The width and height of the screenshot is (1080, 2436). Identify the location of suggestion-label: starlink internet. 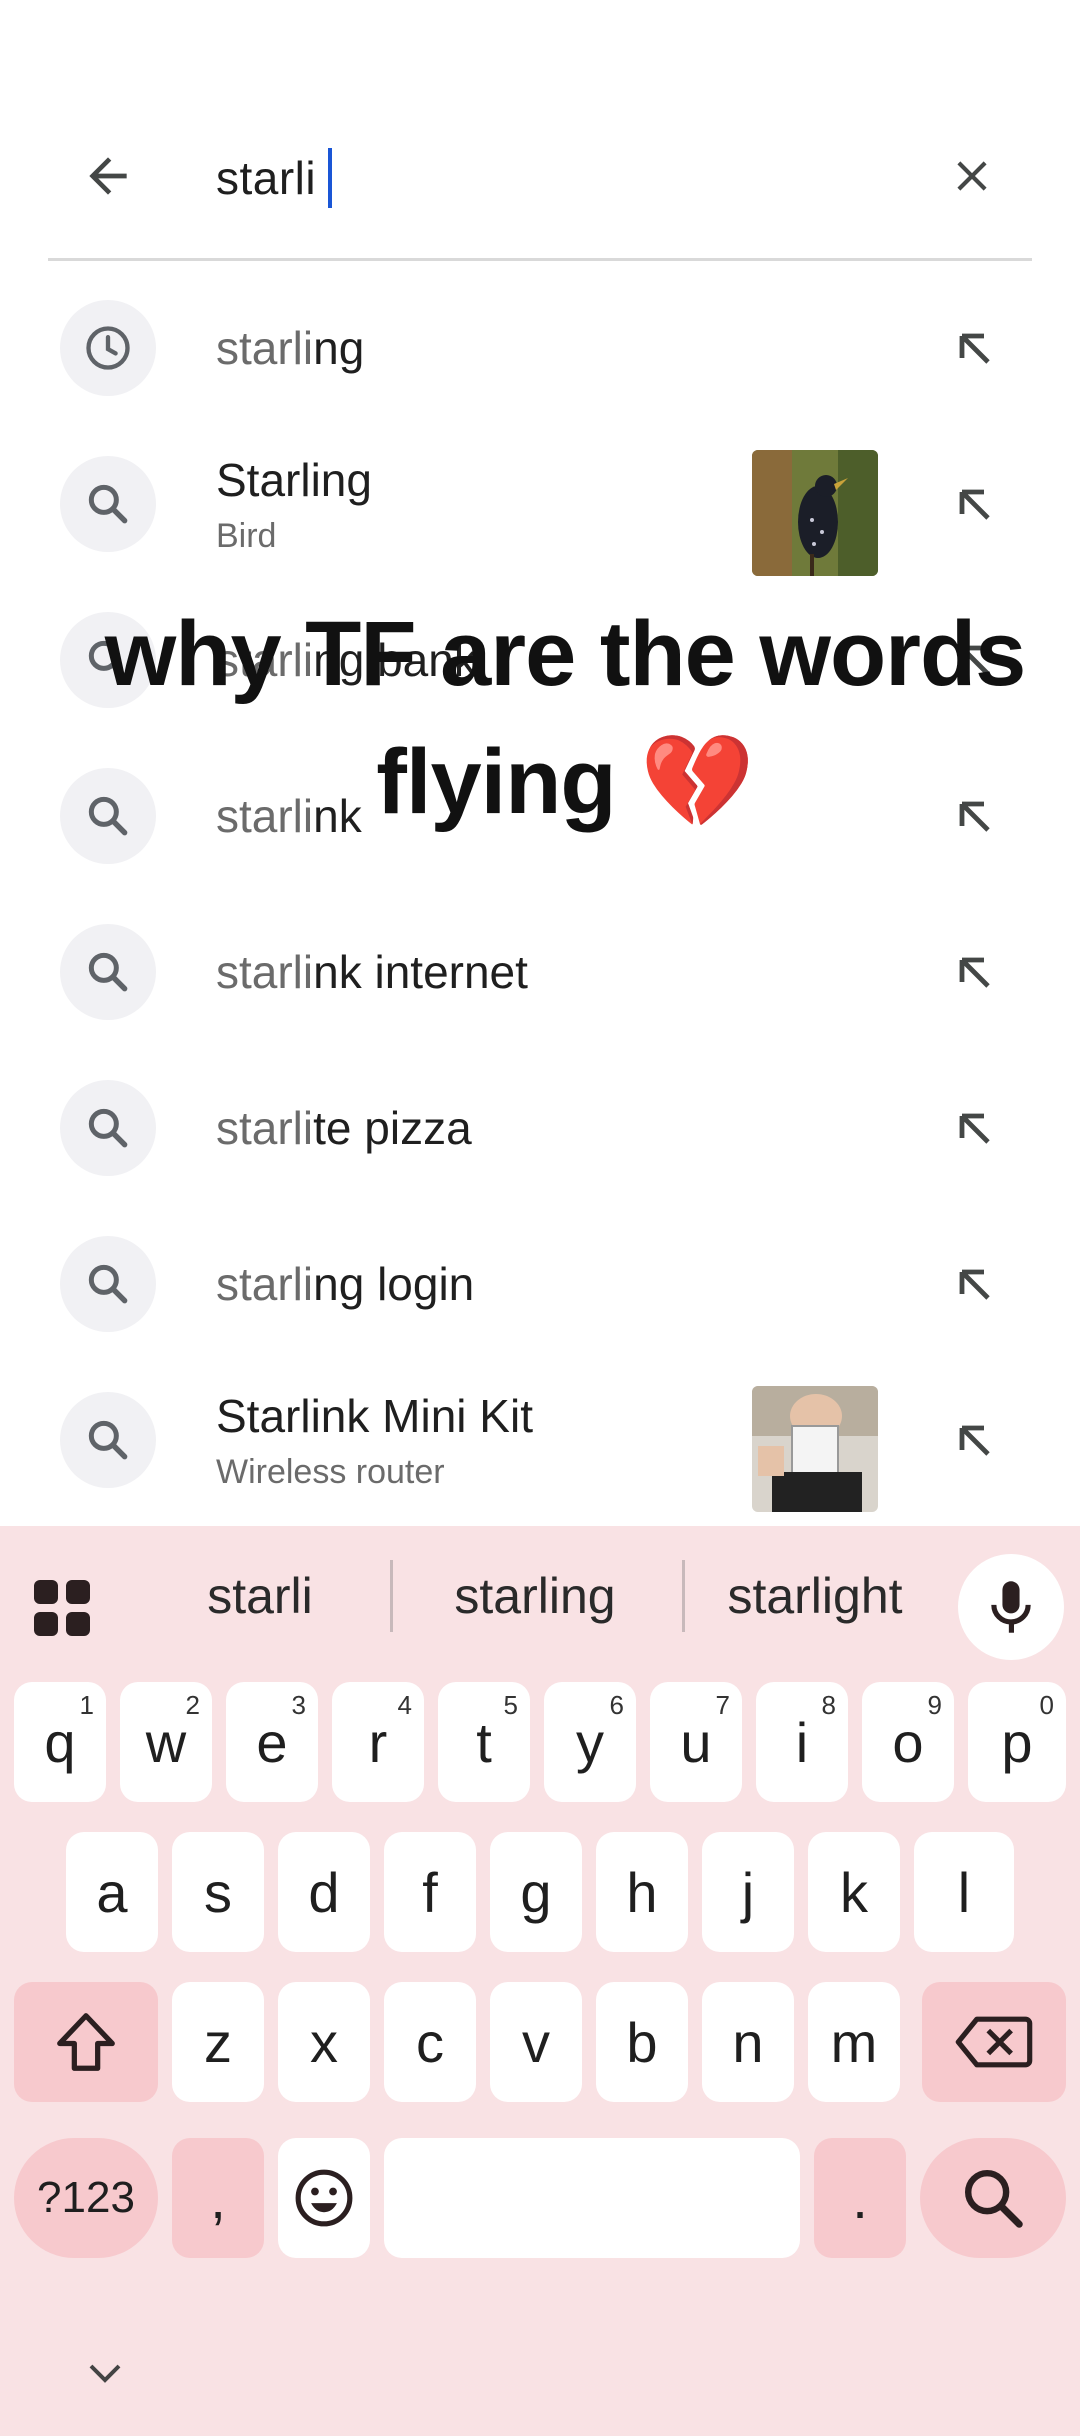
(372, 972).